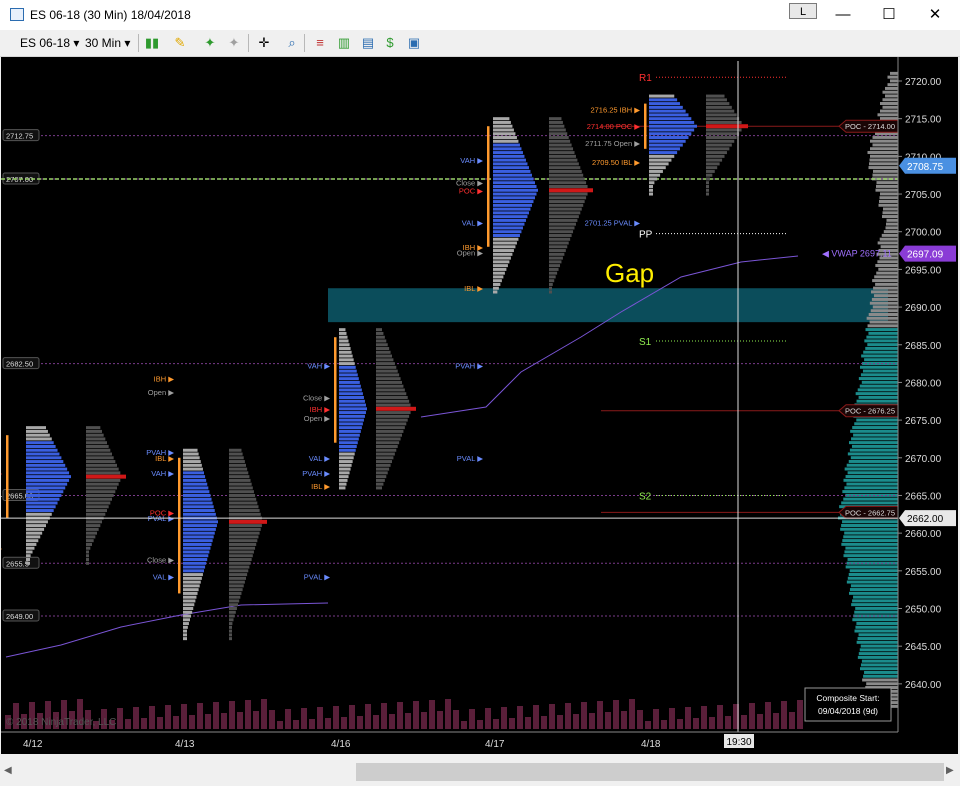 The height and width of the screenshot is (786, 960). I want to click on session-label: PVAL ▶, so click(470, 458).